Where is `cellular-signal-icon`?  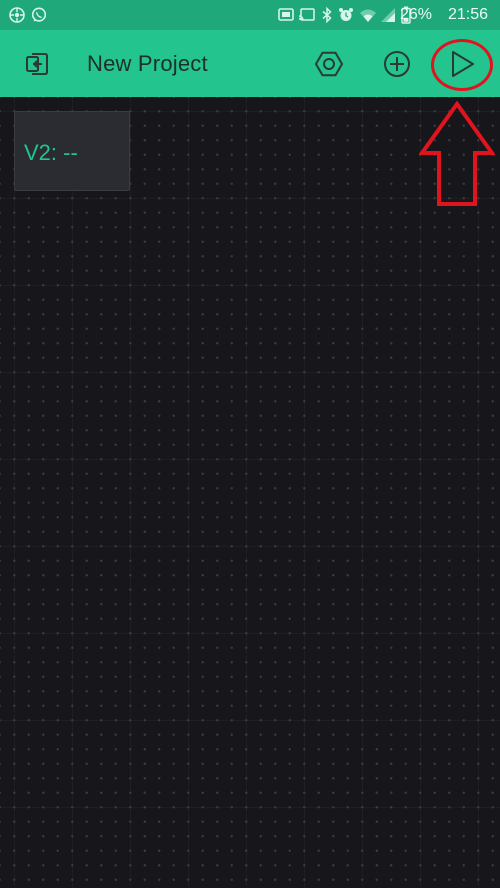 cellular-signal-icon is located at coordinates (388, 15).